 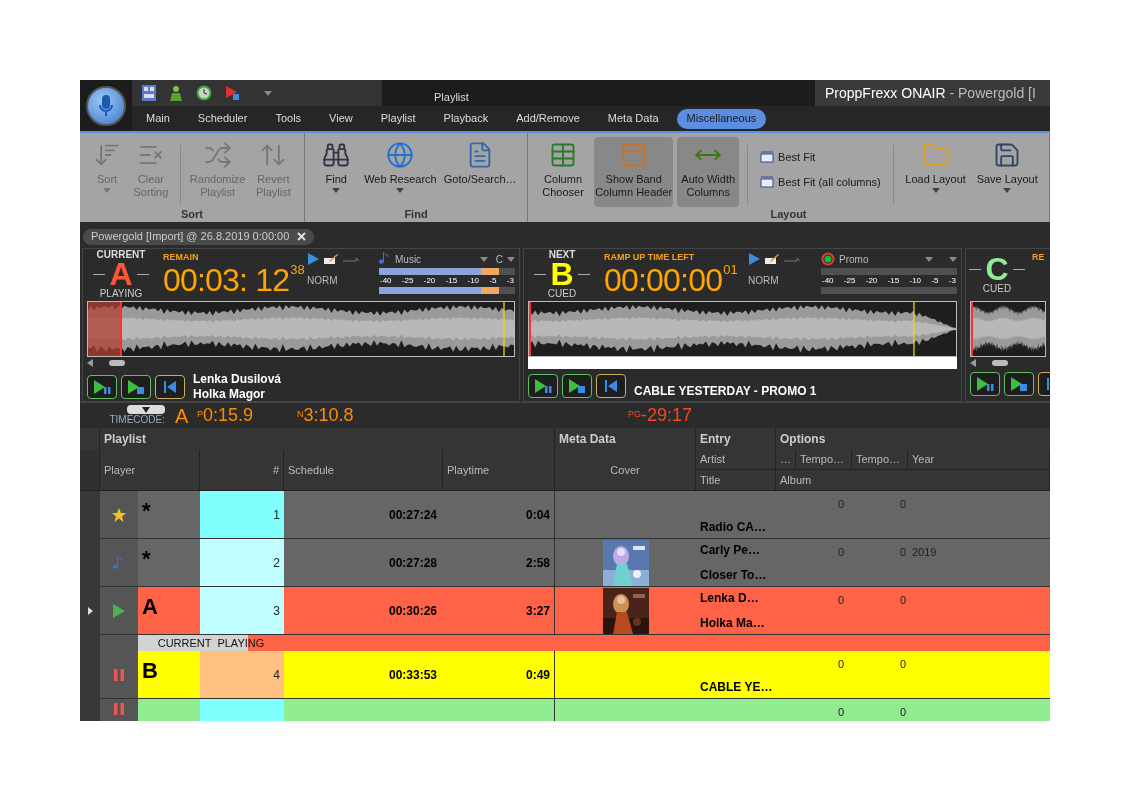 I want to click on ribbon-tab: Tools, so click(x=288, y=118).